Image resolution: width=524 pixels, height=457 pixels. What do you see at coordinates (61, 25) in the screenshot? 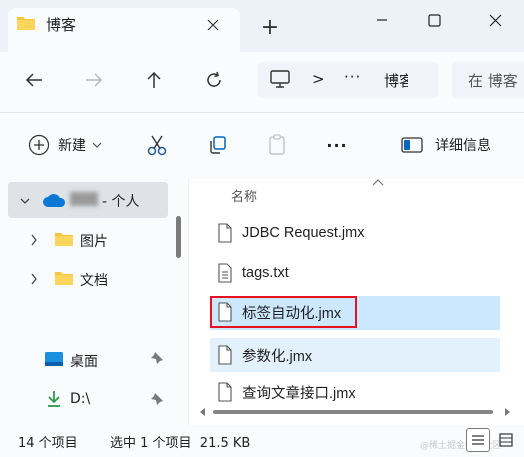
I see `tab-title: 博客` at bounding box center [61, 25].